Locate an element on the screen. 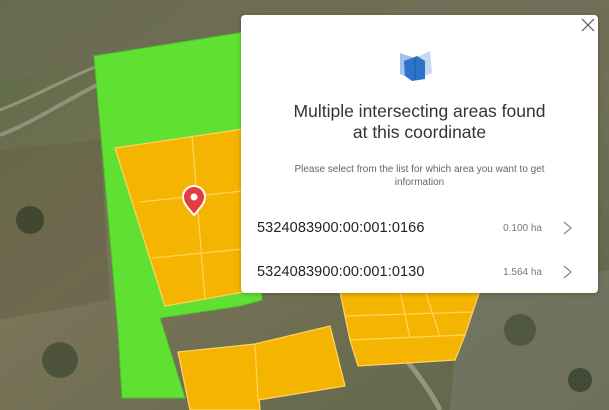 This screenshot has height=410, width=609. area-cadastral-number: 5324083900:00:001:0130 is located at coordinates (341, 272).